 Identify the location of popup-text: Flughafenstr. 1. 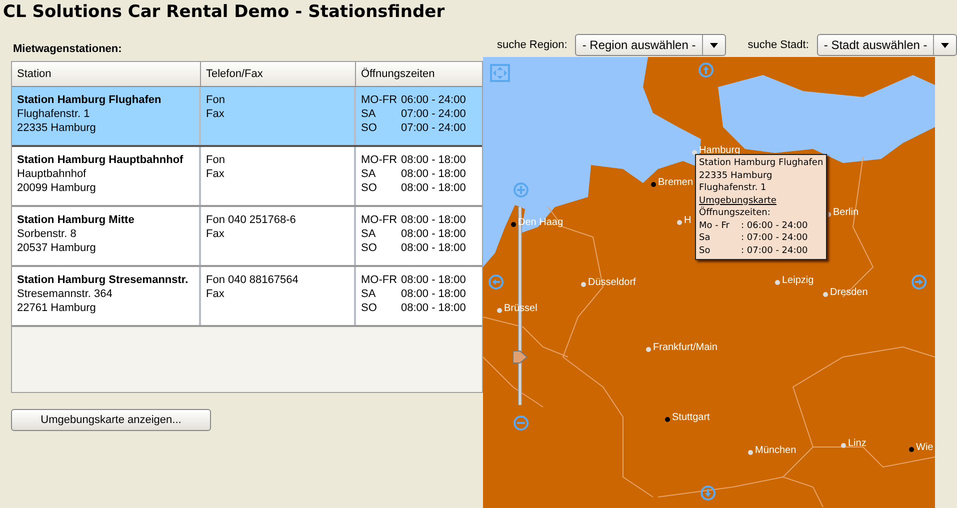
(733, 188).